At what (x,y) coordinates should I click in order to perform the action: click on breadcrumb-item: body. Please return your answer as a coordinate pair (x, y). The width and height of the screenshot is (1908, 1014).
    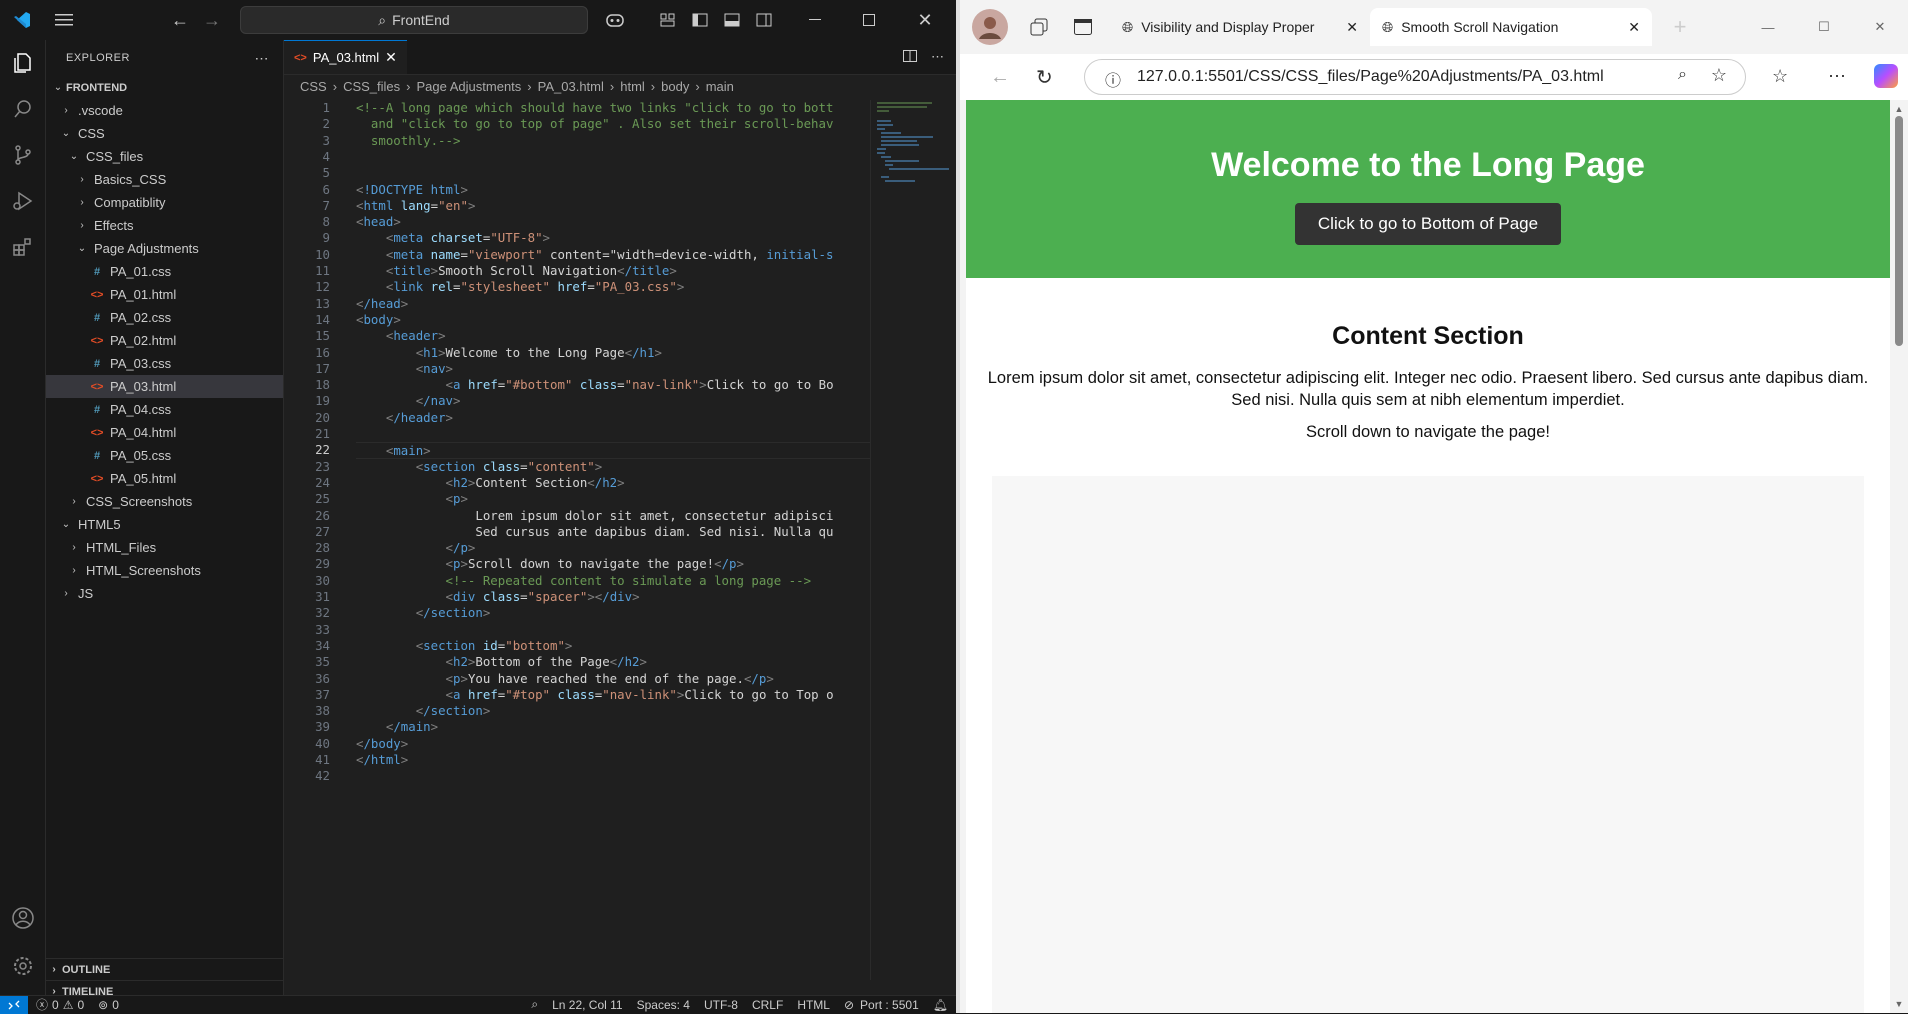
    Looking at the image, I should click on (675, 86).